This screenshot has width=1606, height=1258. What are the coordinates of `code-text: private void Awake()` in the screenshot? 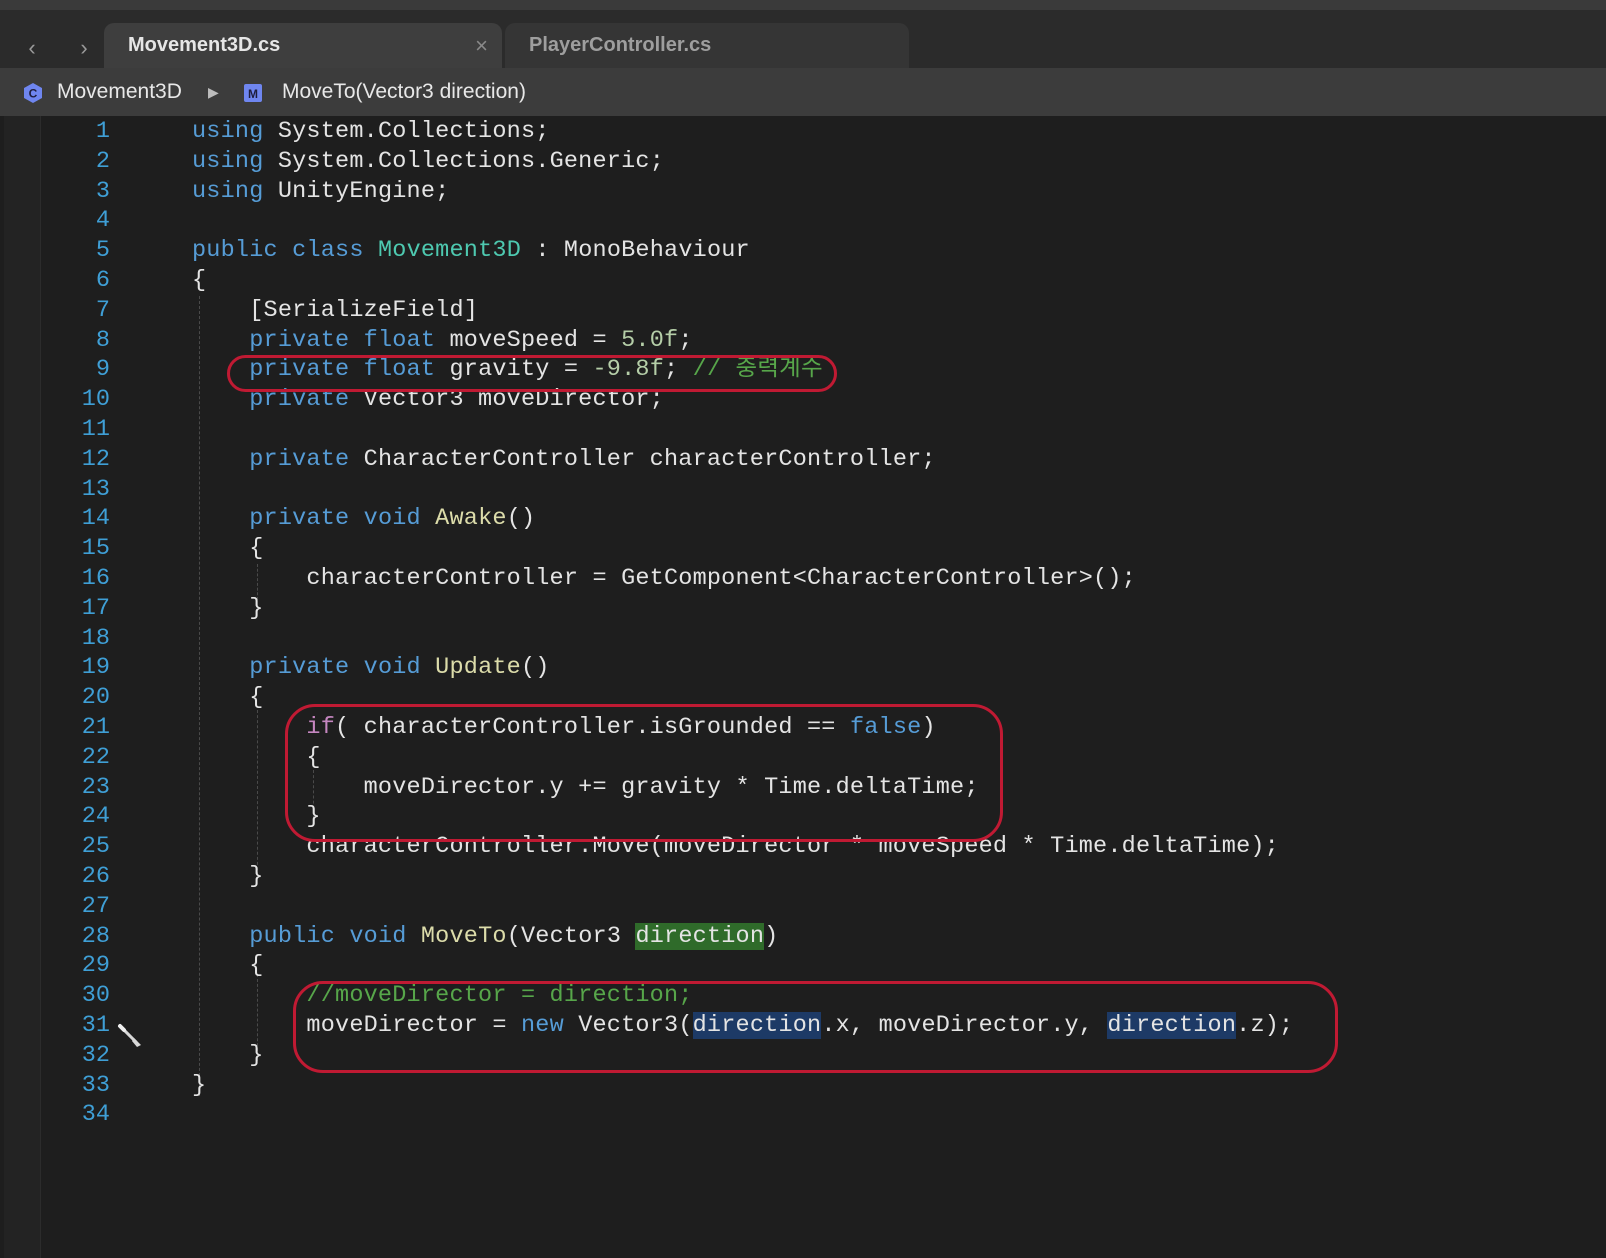 It's located at (363, 519).